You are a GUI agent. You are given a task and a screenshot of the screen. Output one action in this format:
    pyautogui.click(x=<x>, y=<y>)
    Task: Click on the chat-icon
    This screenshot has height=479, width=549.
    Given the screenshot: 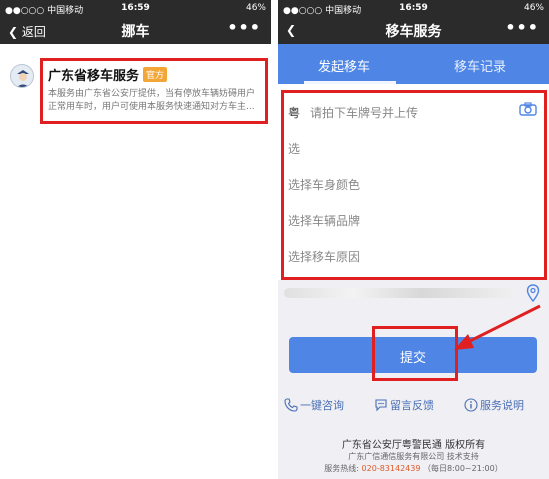 What is the action you would take?
    pyautogui.click(x=381, y=405)
    